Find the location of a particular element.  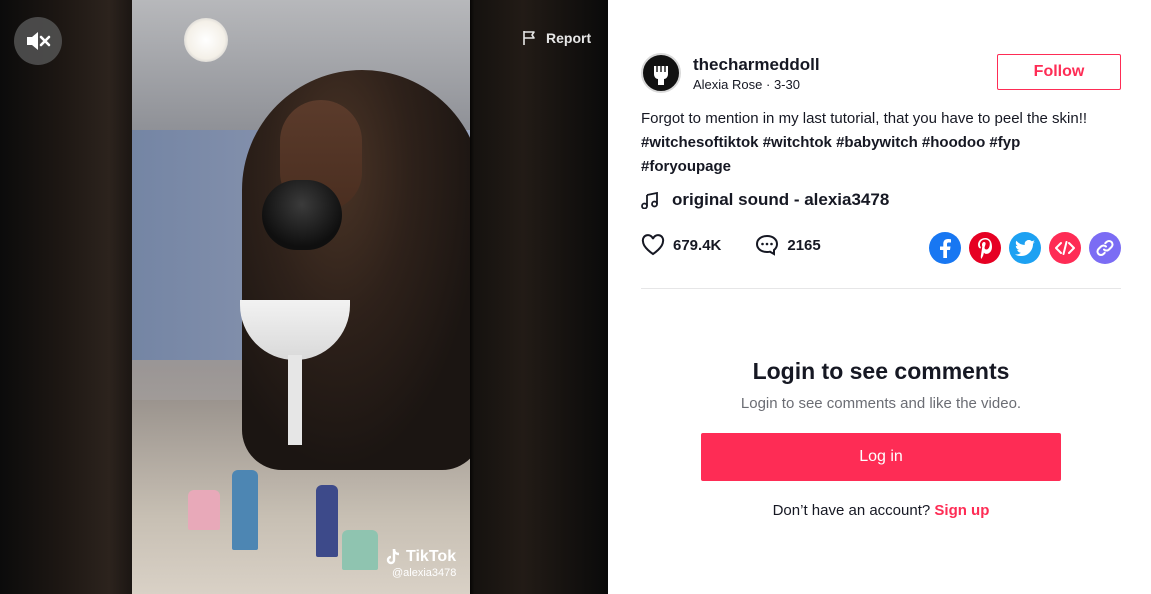

share-facebook-button is located at coordinates (945, 248).